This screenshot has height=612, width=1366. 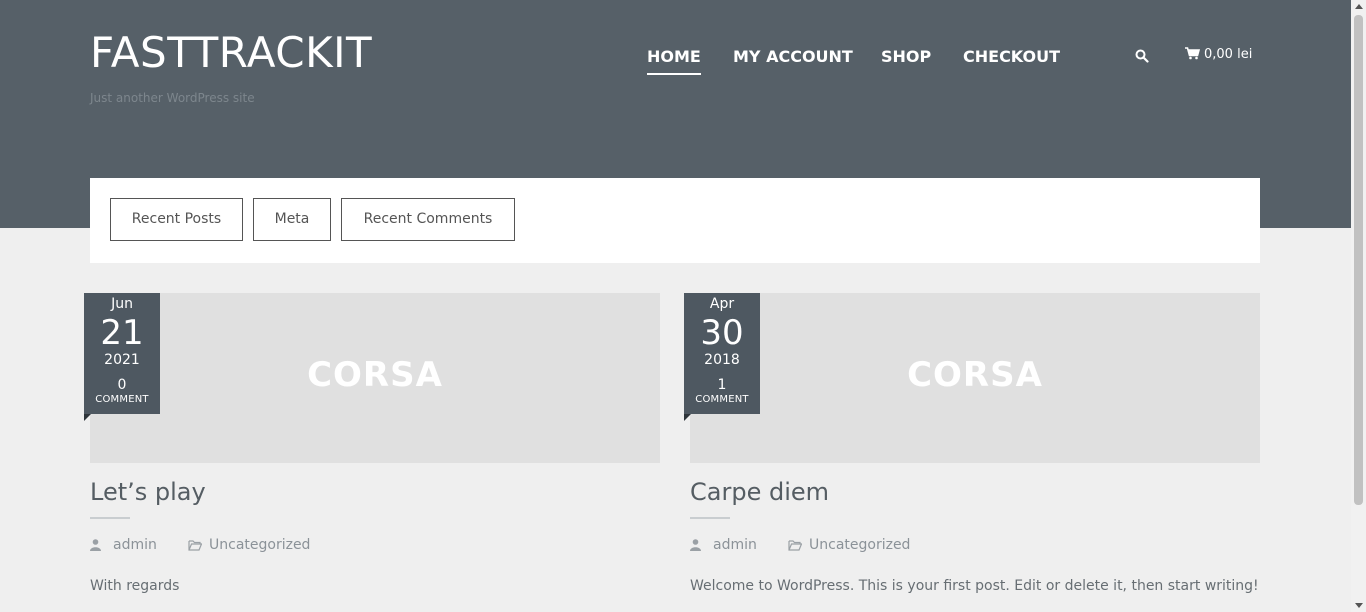 What do you see at coordinates (122, 385) in the screenshot?
I see `badge-comment-count: 0` at bounding box center [122, 385].